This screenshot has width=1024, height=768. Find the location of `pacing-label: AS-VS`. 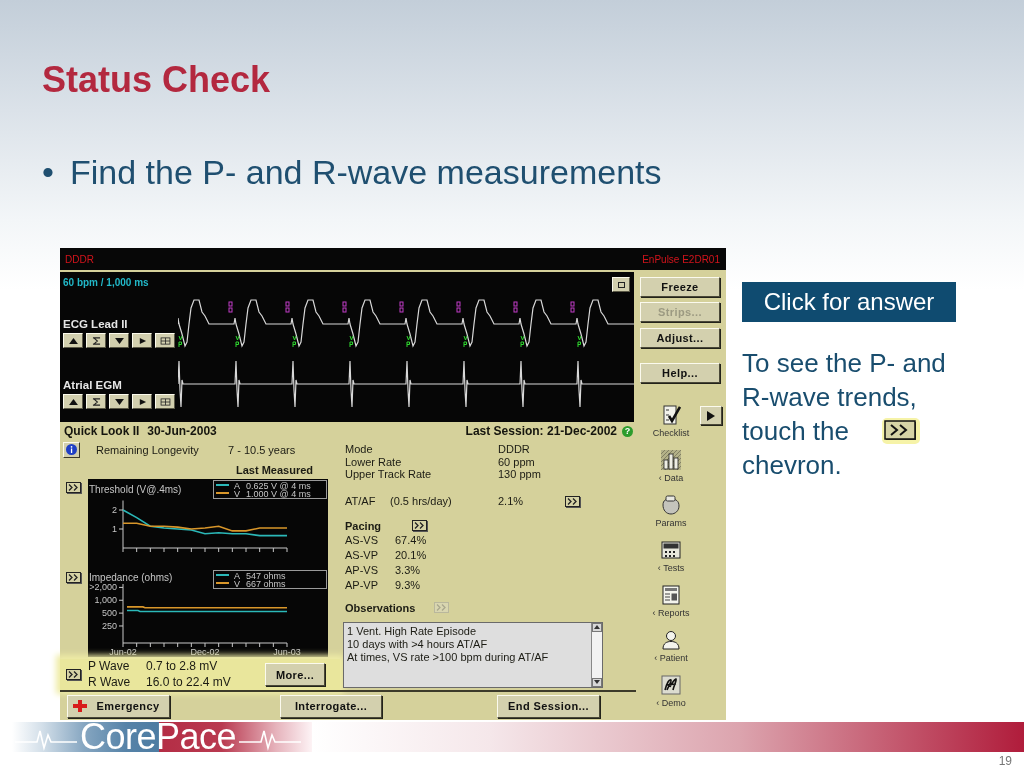

pacing-label: AS-VS is located at coordinates (362, 540).